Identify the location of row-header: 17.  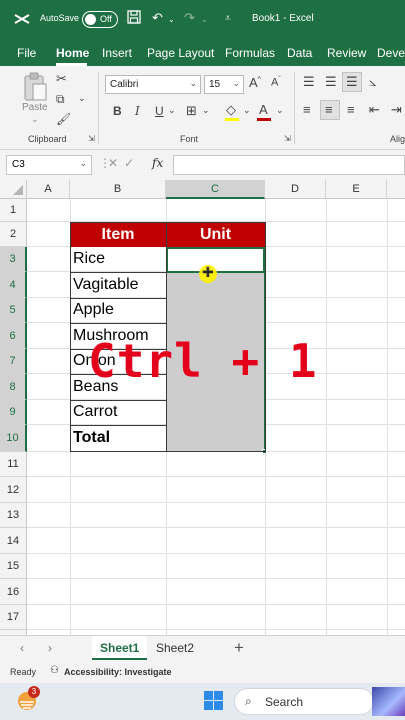
(13, 617).